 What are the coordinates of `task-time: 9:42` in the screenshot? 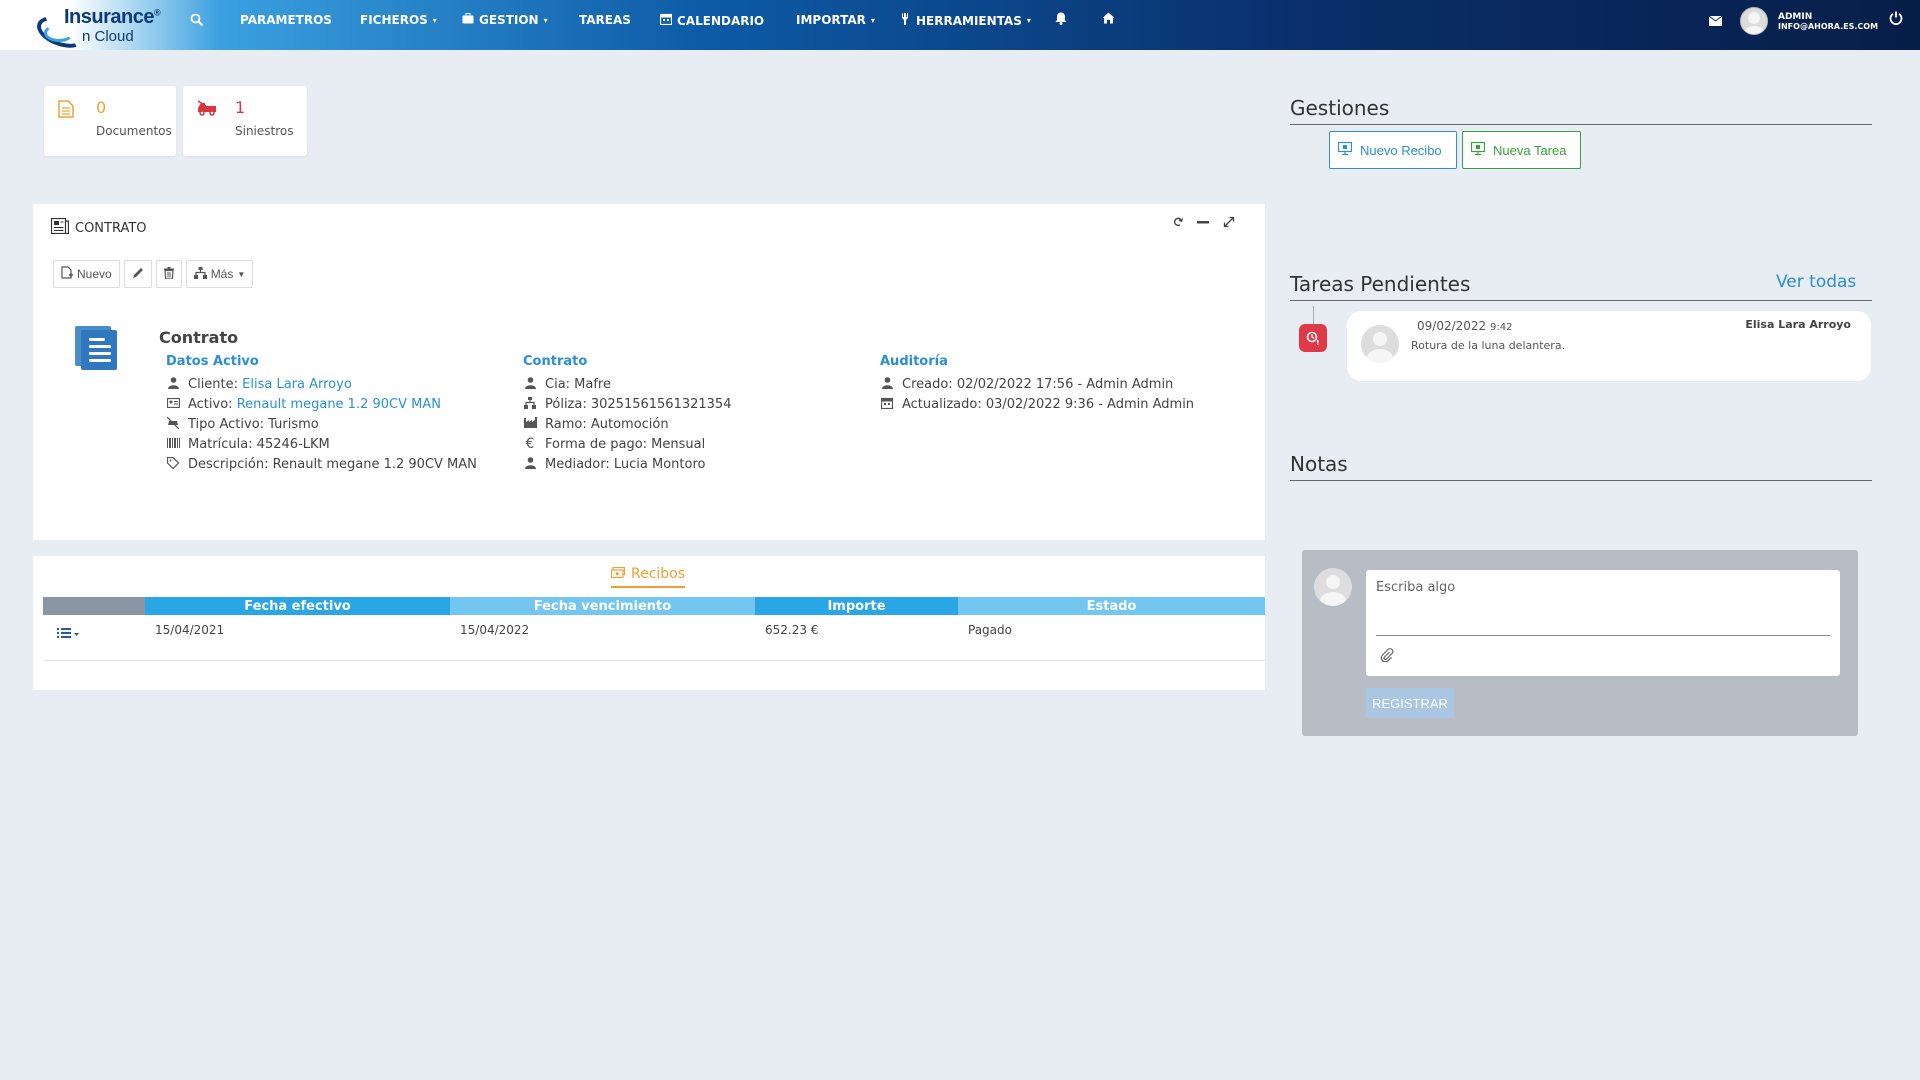 It's located at (1501, 327).